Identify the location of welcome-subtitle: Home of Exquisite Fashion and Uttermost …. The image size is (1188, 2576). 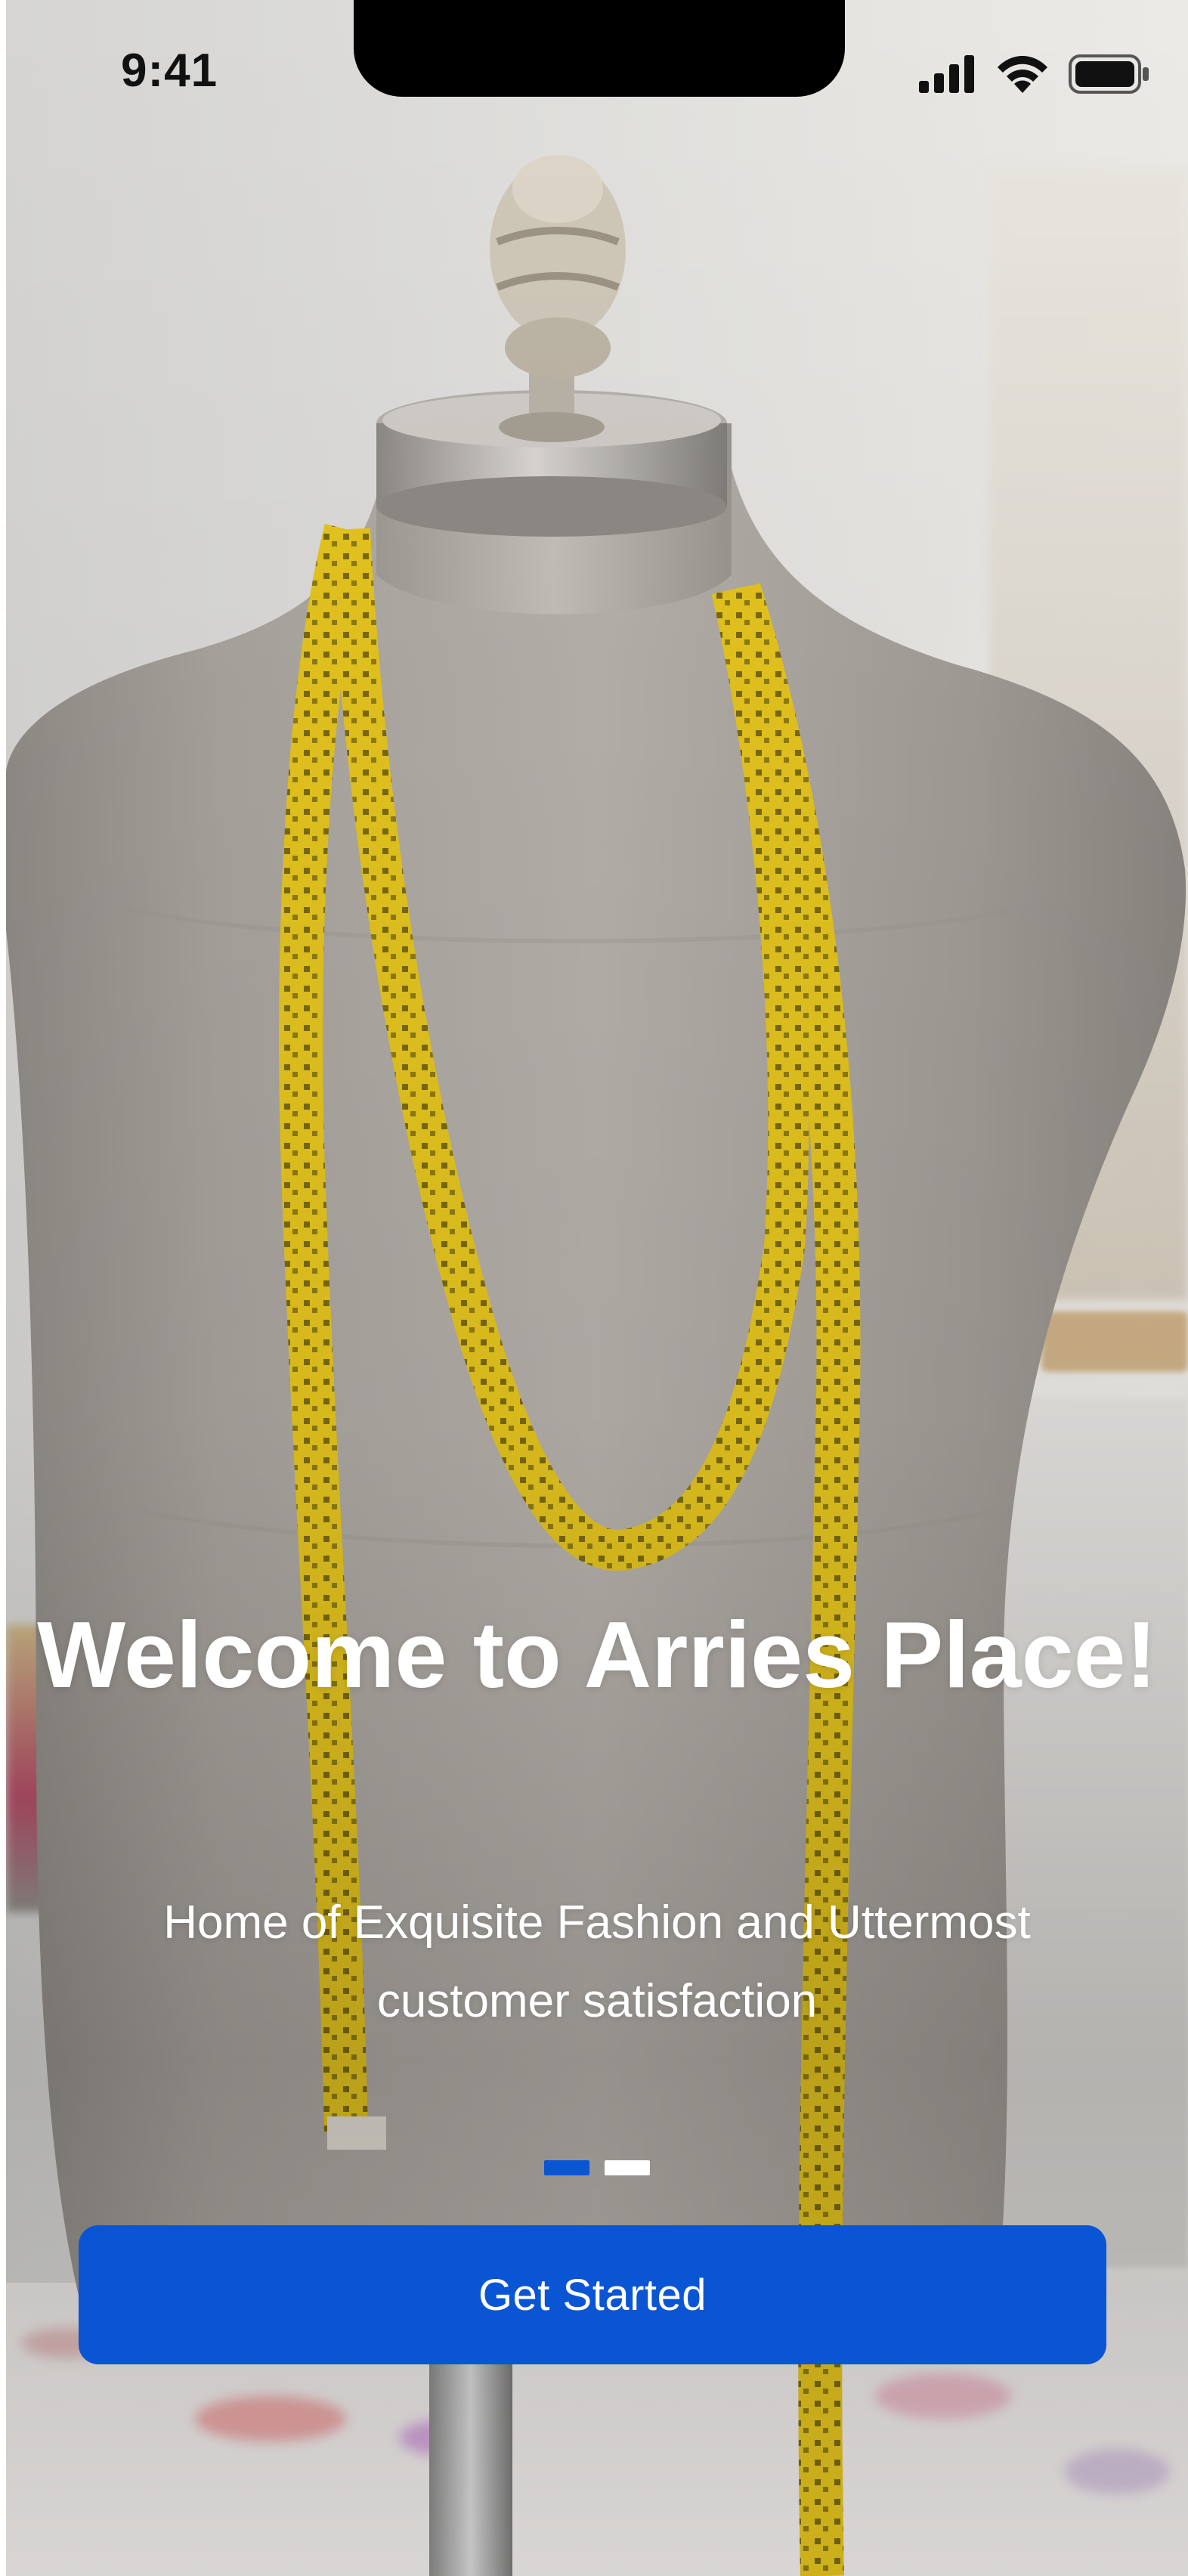
(597, 1961).